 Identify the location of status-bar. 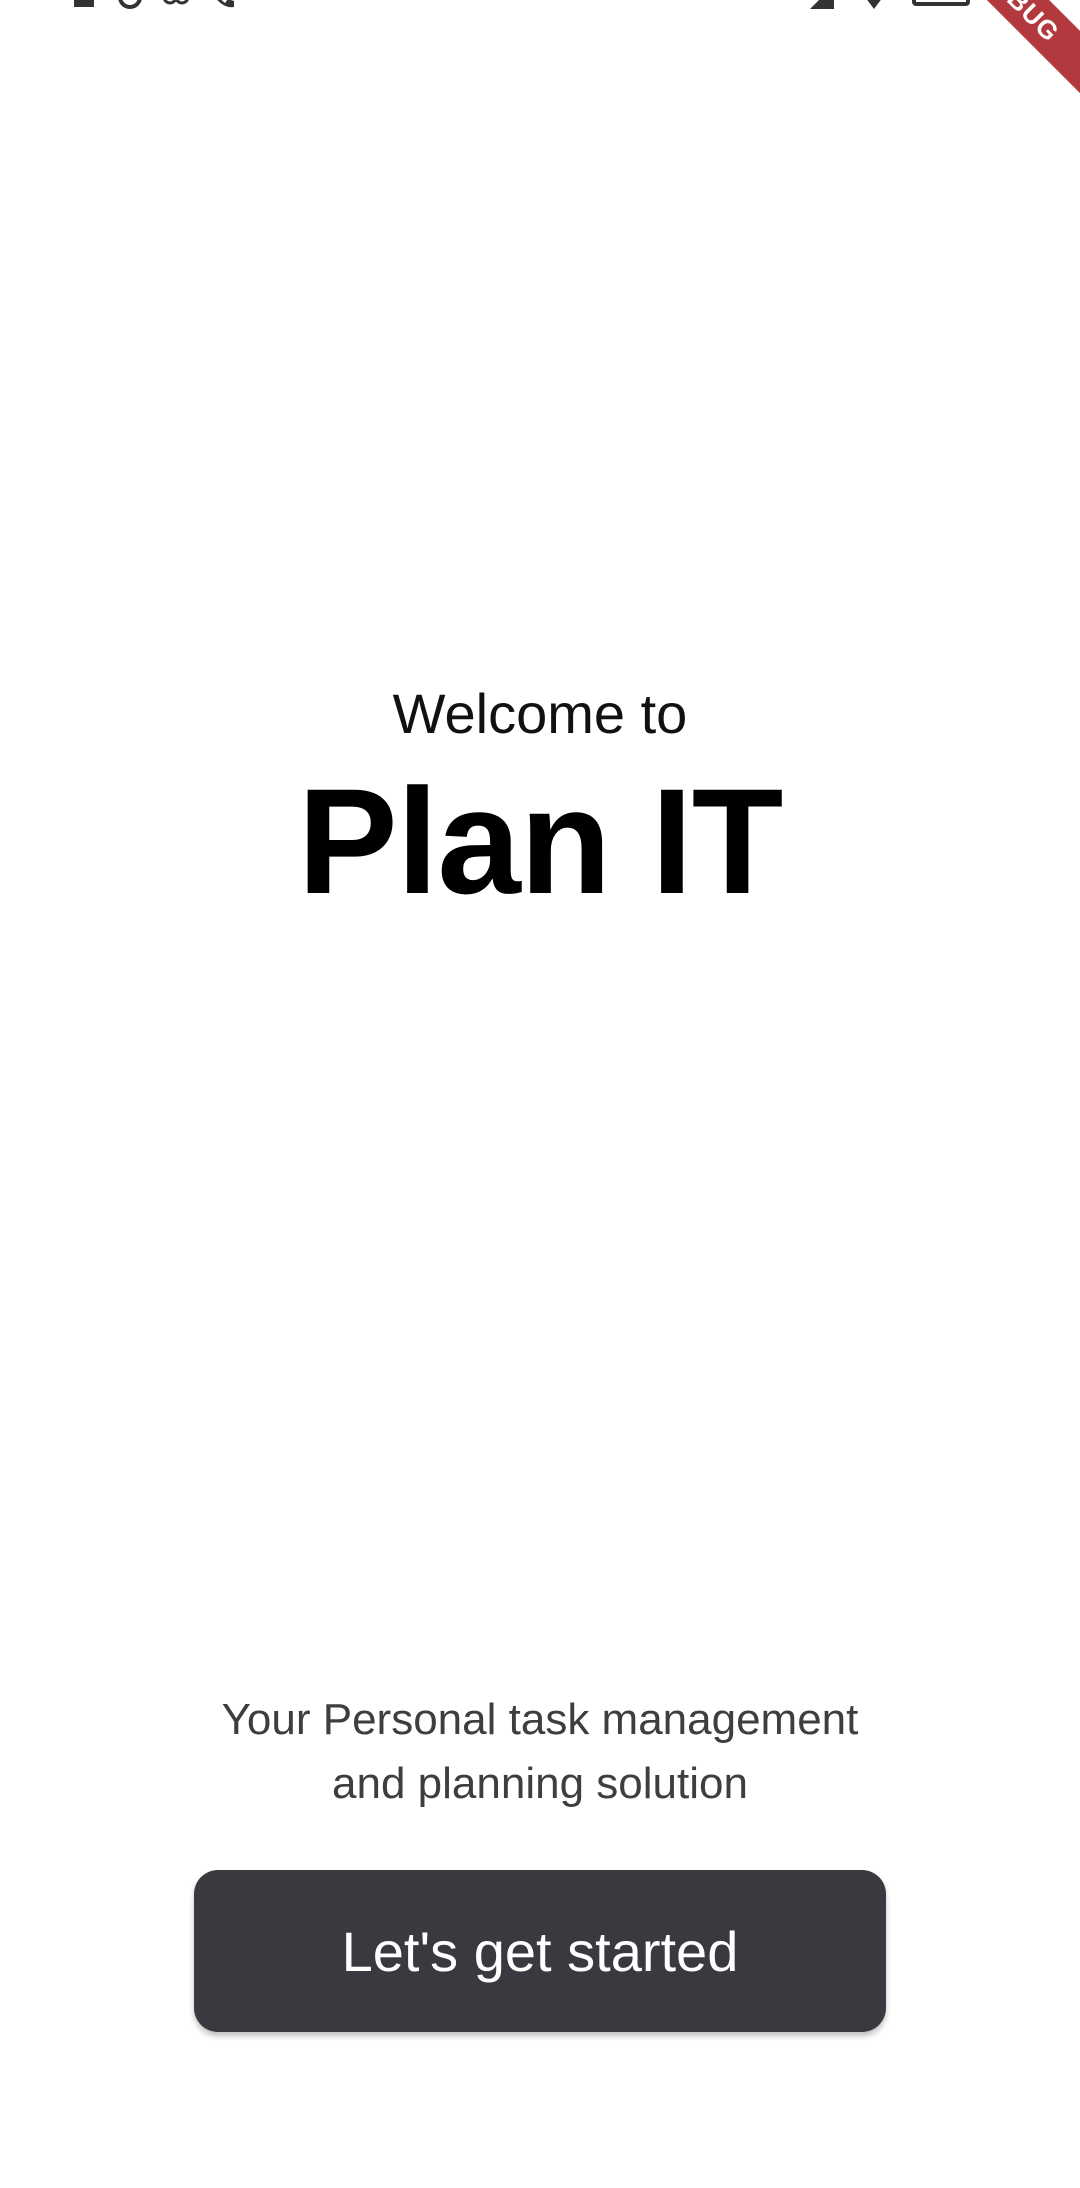
(540, 6).